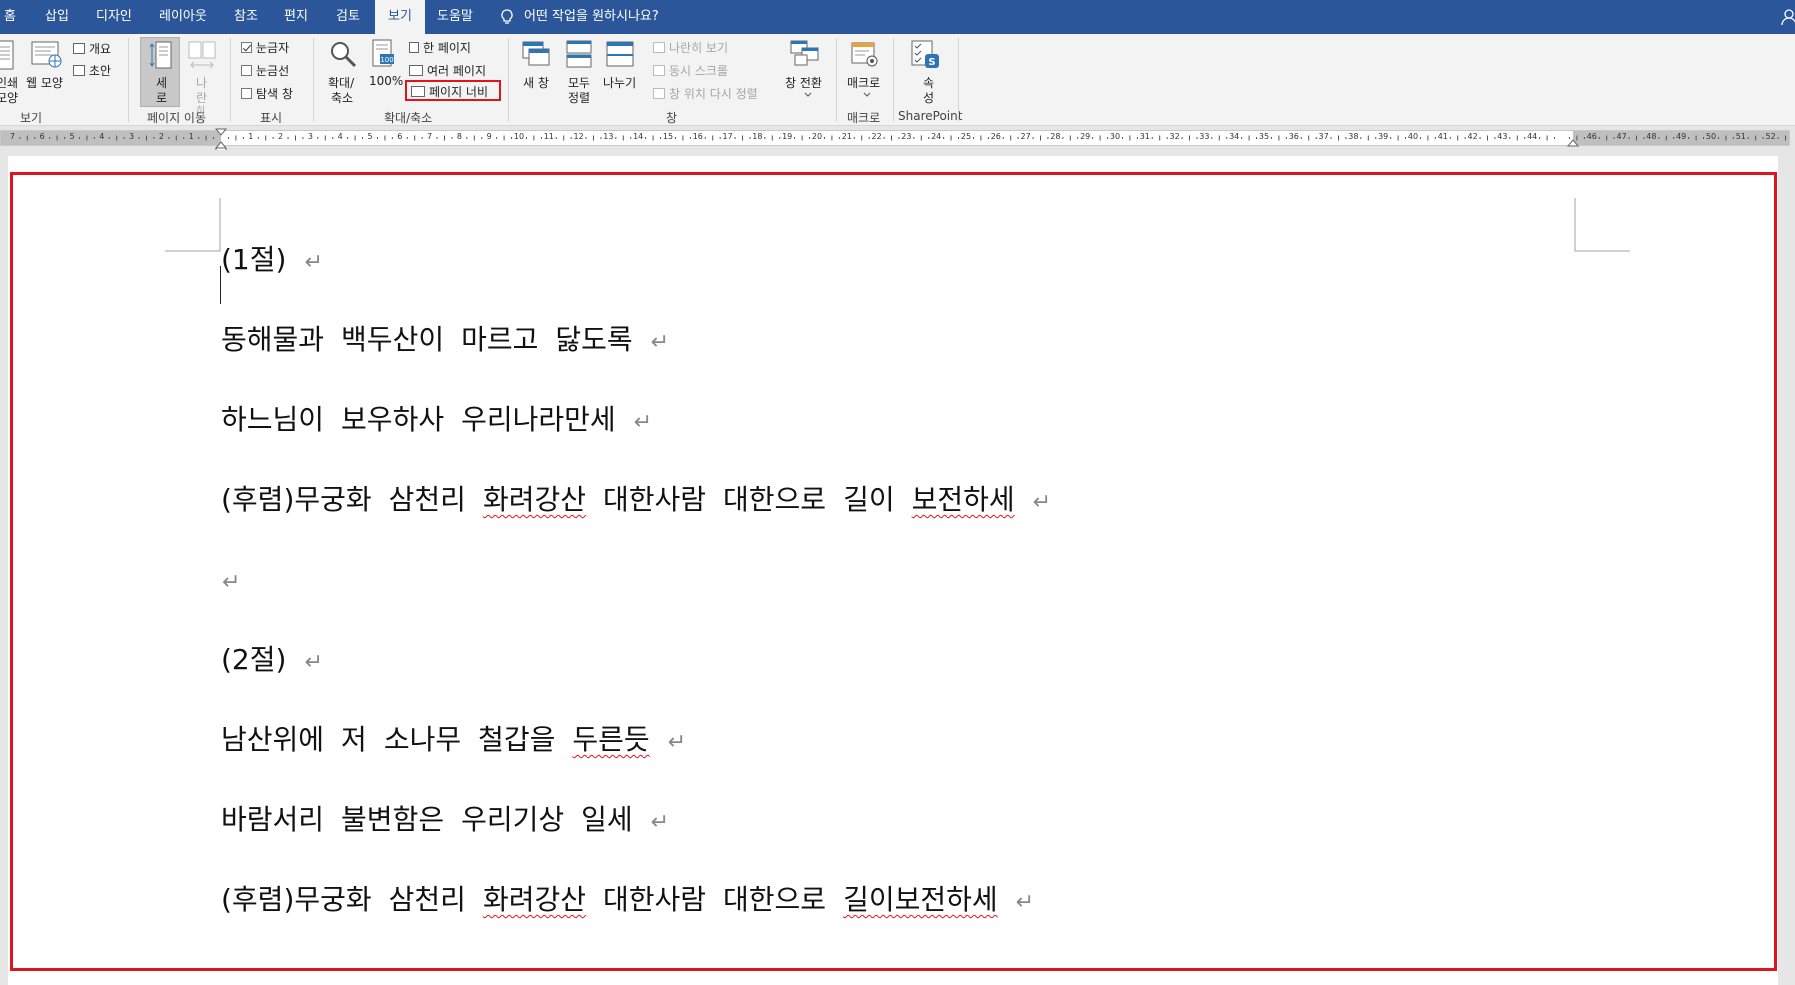  I want to click on group-sharepoint-label: SharePoint, so click(930, 116).